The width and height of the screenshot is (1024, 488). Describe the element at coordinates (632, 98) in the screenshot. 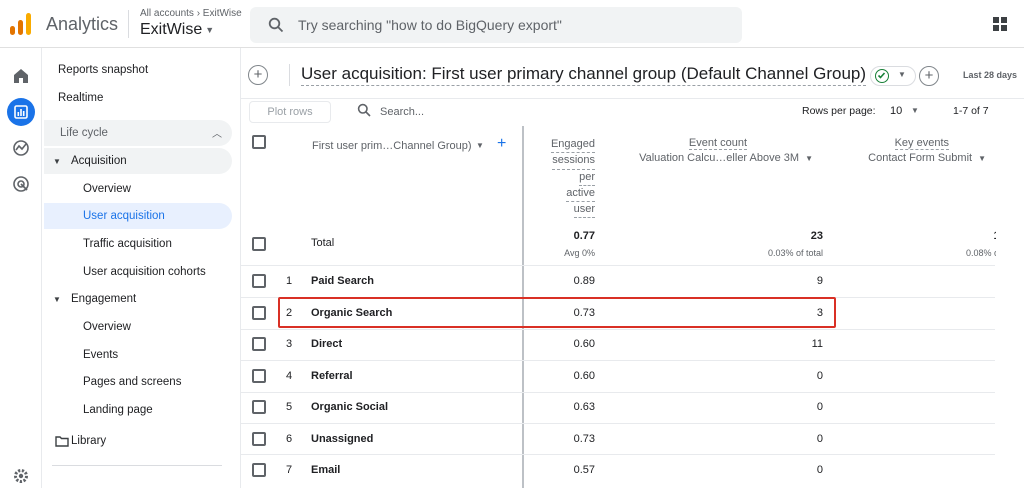

I see `toolbar-divider` at that location.